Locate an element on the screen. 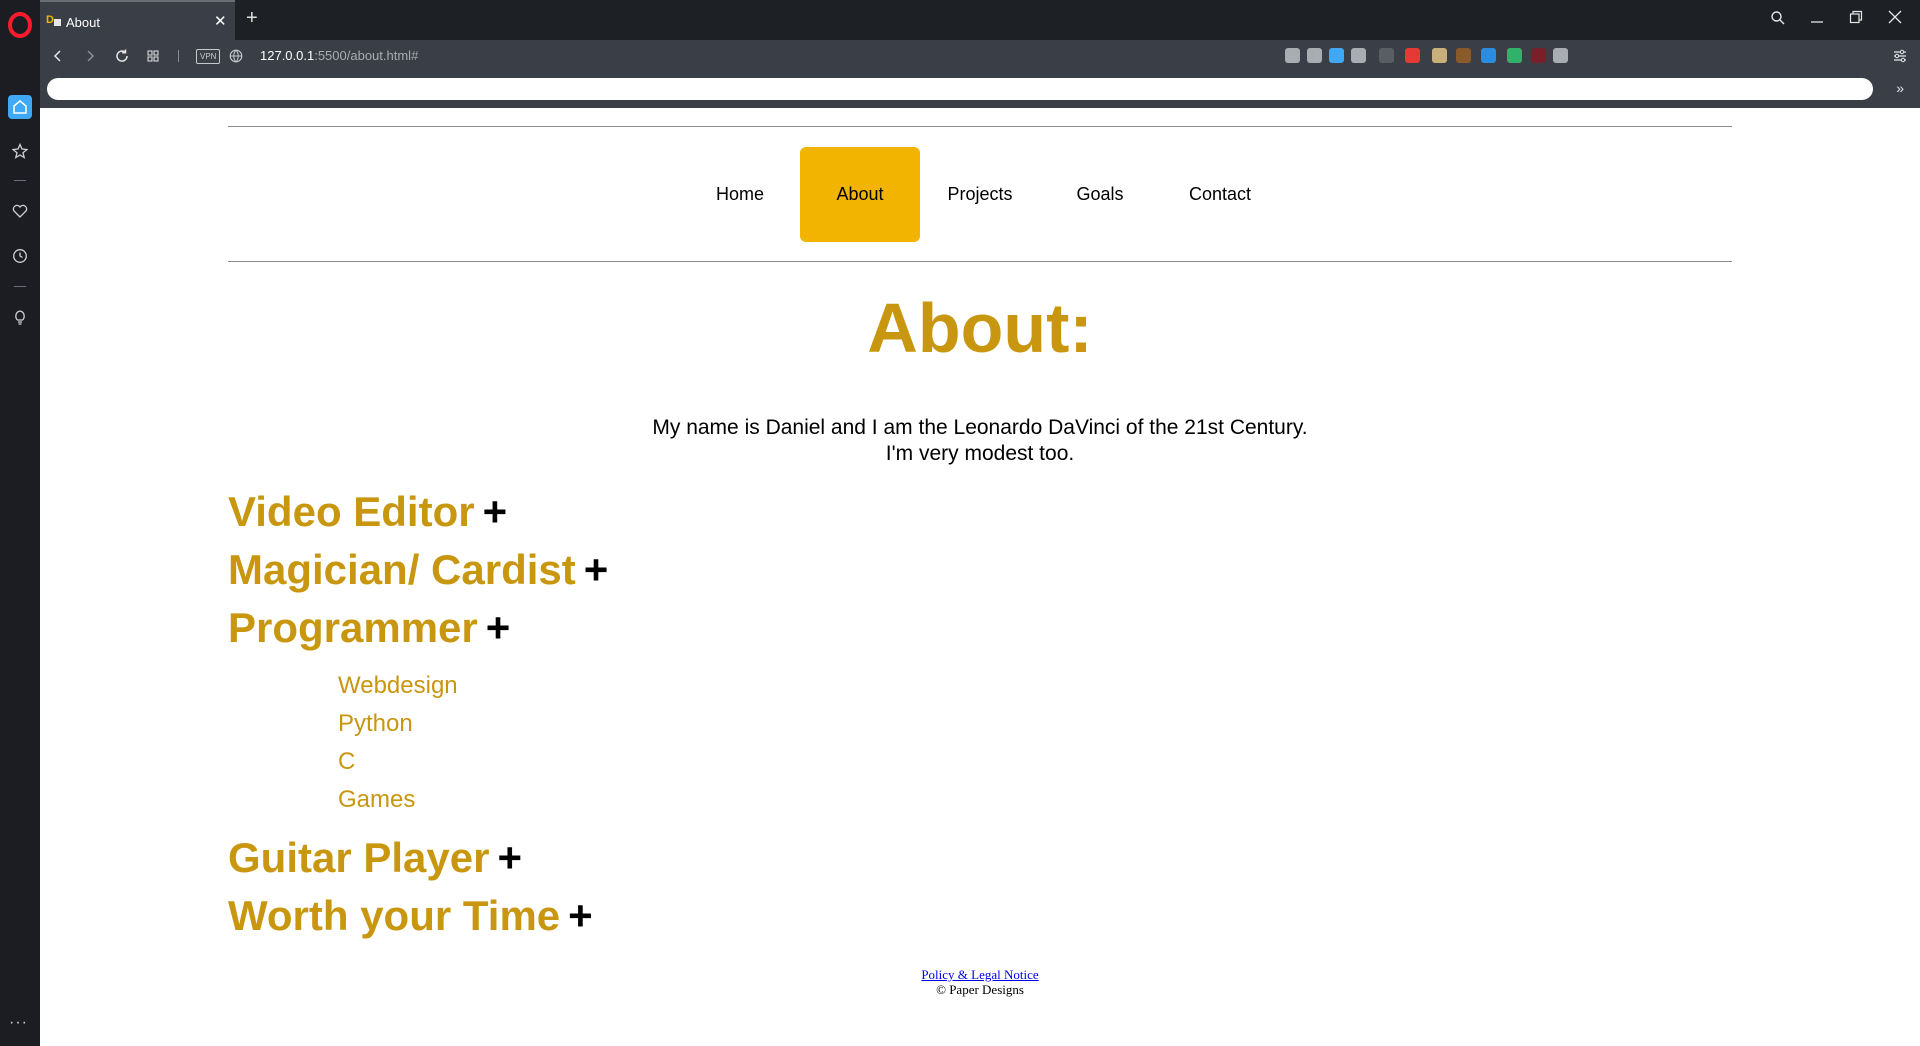 The height and width of the screenshot is (1046, 1920). nav-item-home: Home is located at coordinates (740, 194).